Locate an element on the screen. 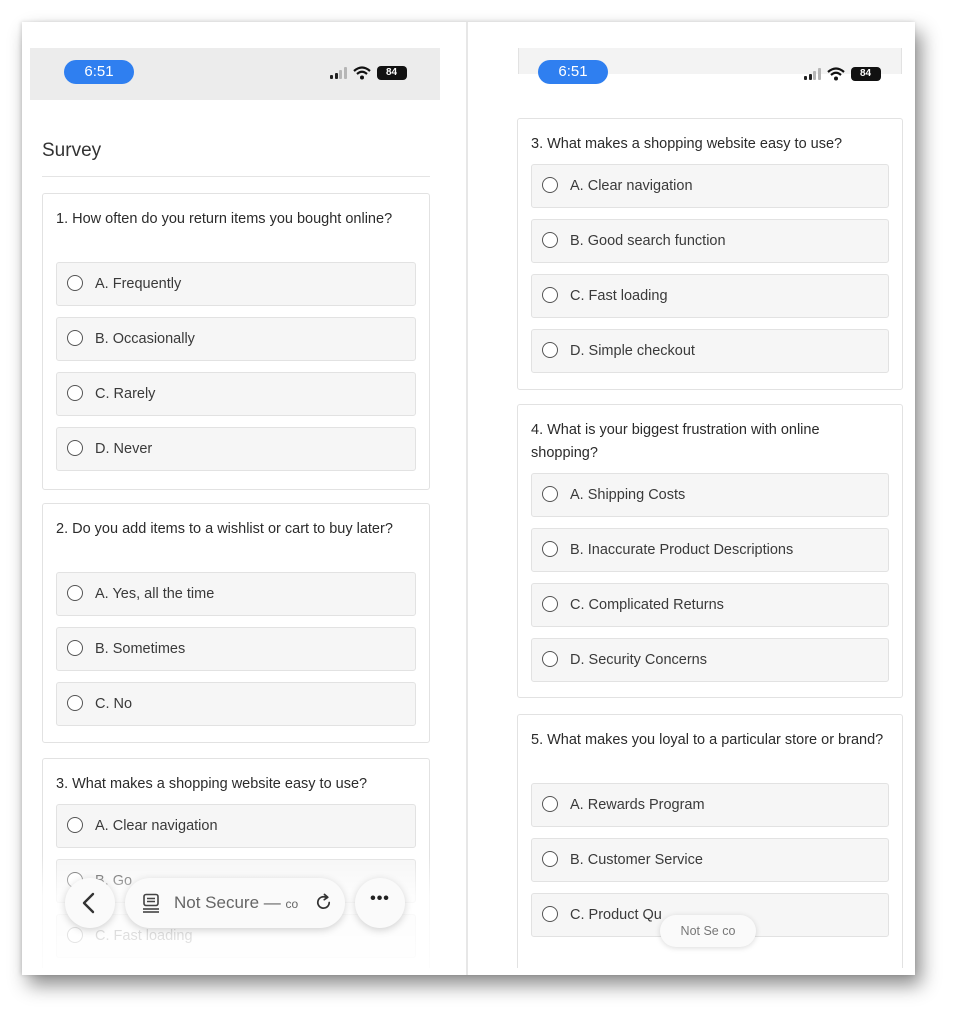  answer-option: B. Inaccurate Product Descriptions is located at coordinates (710, 550).